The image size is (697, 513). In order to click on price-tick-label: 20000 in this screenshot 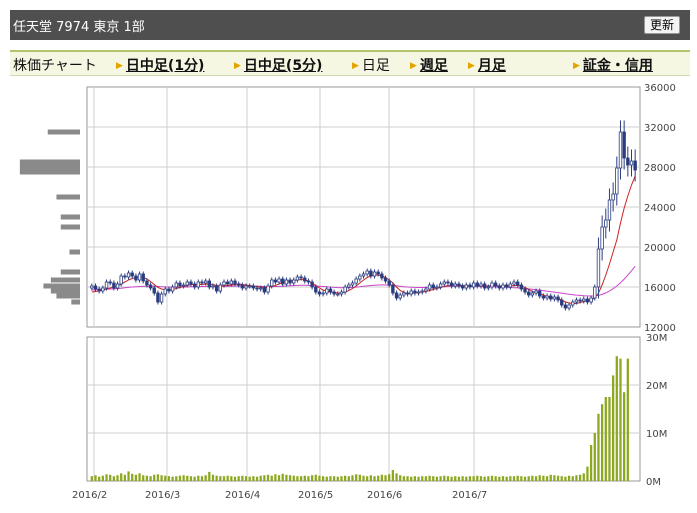, I will do `click(660, 248)`.